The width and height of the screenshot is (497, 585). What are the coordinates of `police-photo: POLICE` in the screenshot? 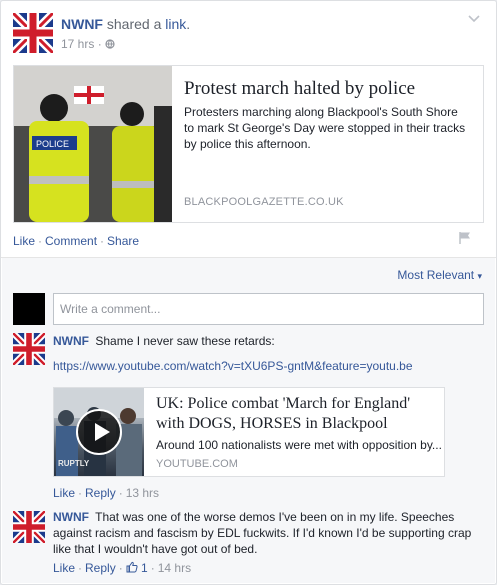 It's located at (93, 144).